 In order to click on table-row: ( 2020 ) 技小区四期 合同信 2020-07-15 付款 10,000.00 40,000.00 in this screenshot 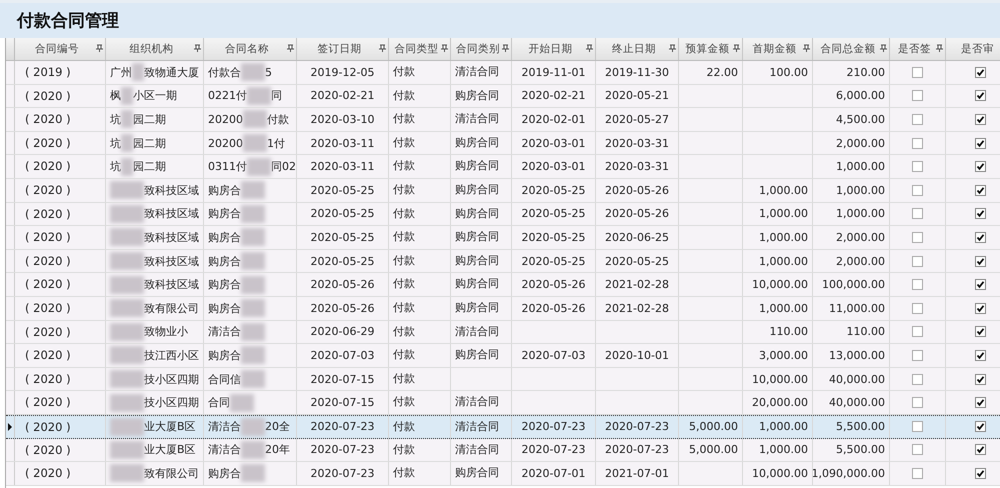, I will do `click(503, 380)`.